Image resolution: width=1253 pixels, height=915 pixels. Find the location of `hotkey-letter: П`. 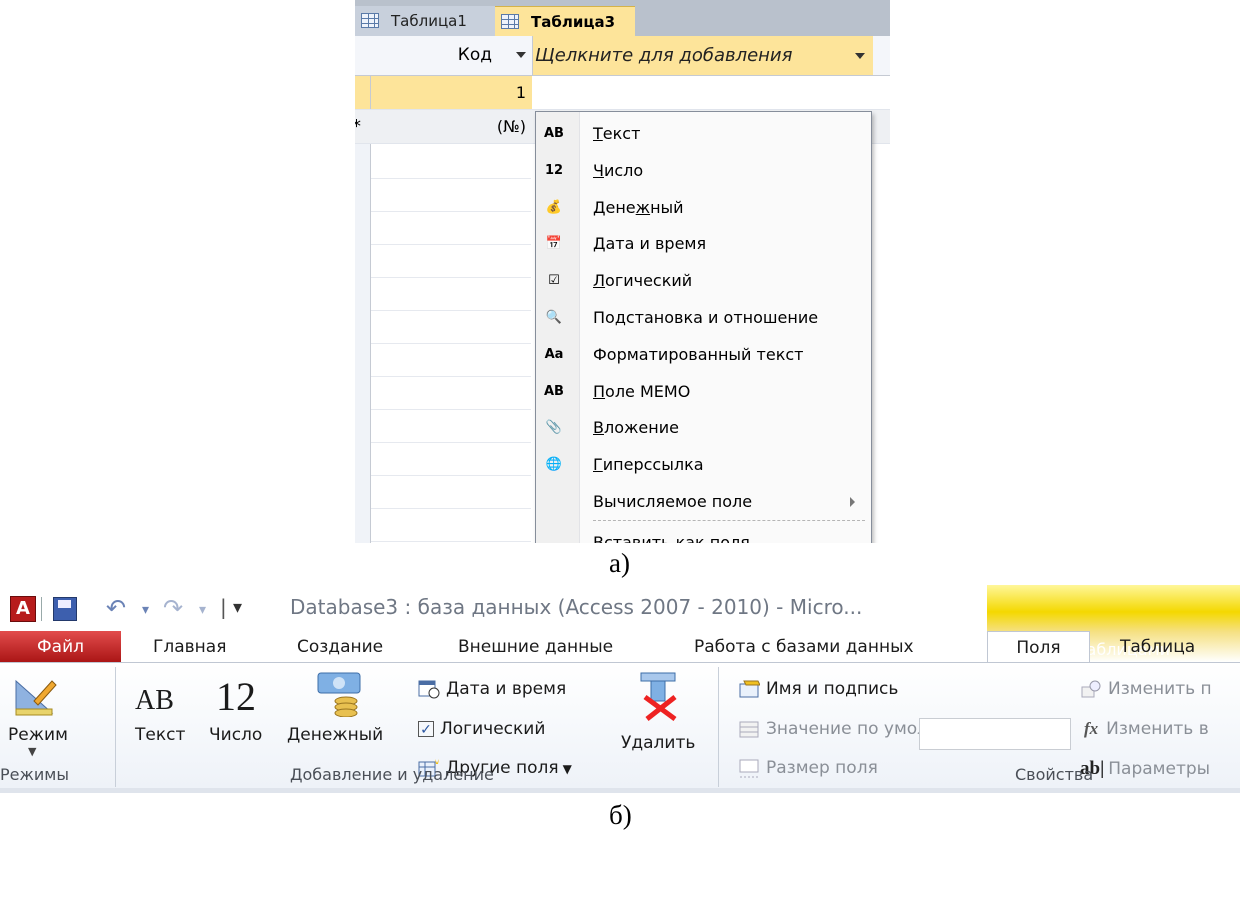

hotkey-letter: П is located at coordinates (599, 391).